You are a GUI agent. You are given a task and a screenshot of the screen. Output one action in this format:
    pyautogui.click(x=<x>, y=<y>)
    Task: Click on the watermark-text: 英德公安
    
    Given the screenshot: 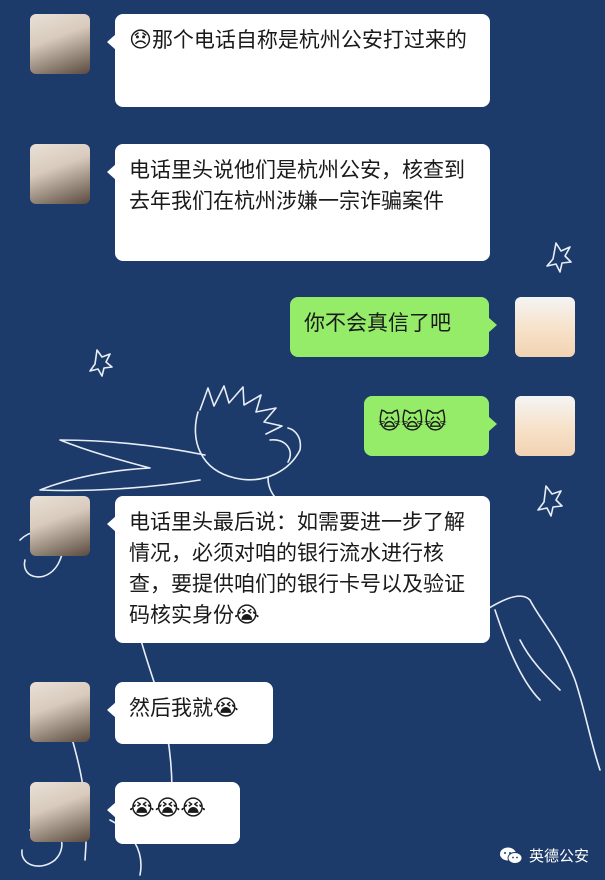 What is the action you would take?
    pyautogui.click(x=558, y=856)
    